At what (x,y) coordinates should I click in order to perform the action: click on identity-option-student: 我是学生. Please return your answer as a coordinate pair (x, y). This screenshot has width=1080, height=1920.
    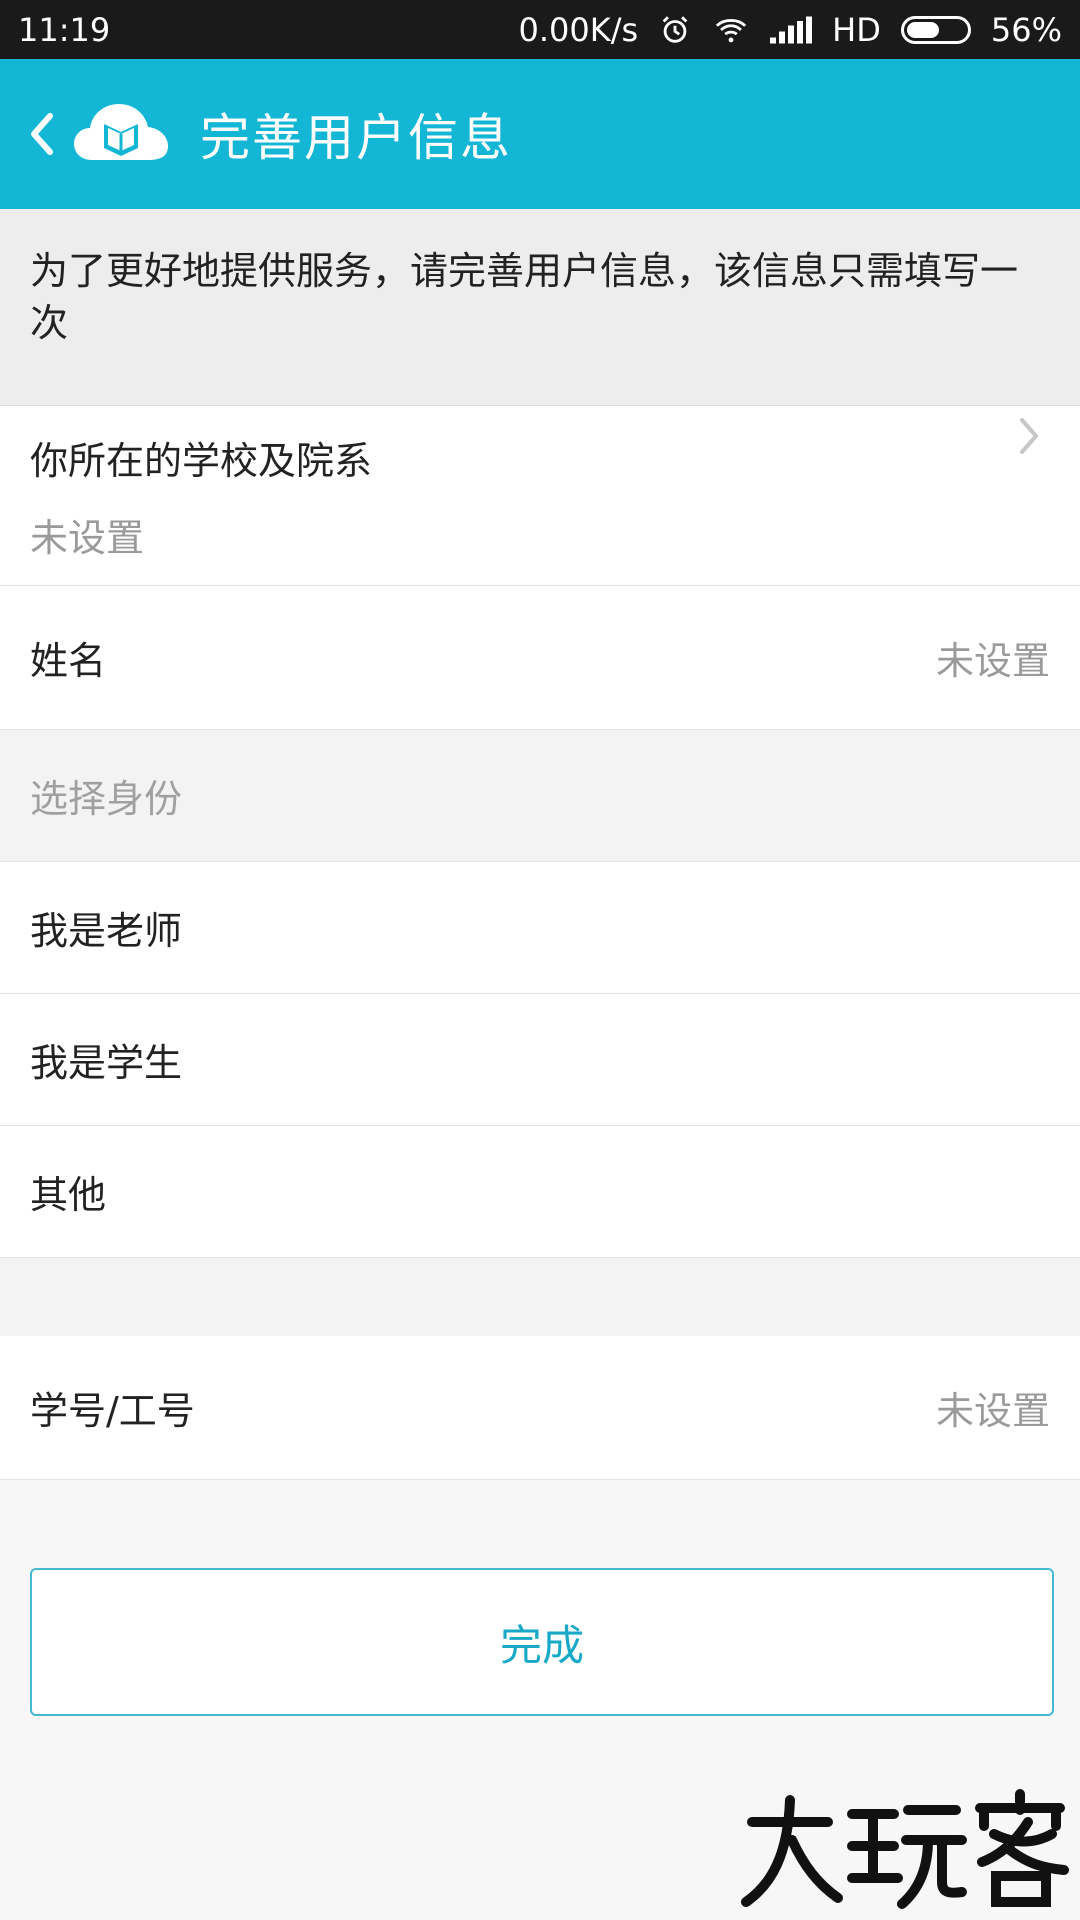
    Looking at the image, I should click on (540, 1060).